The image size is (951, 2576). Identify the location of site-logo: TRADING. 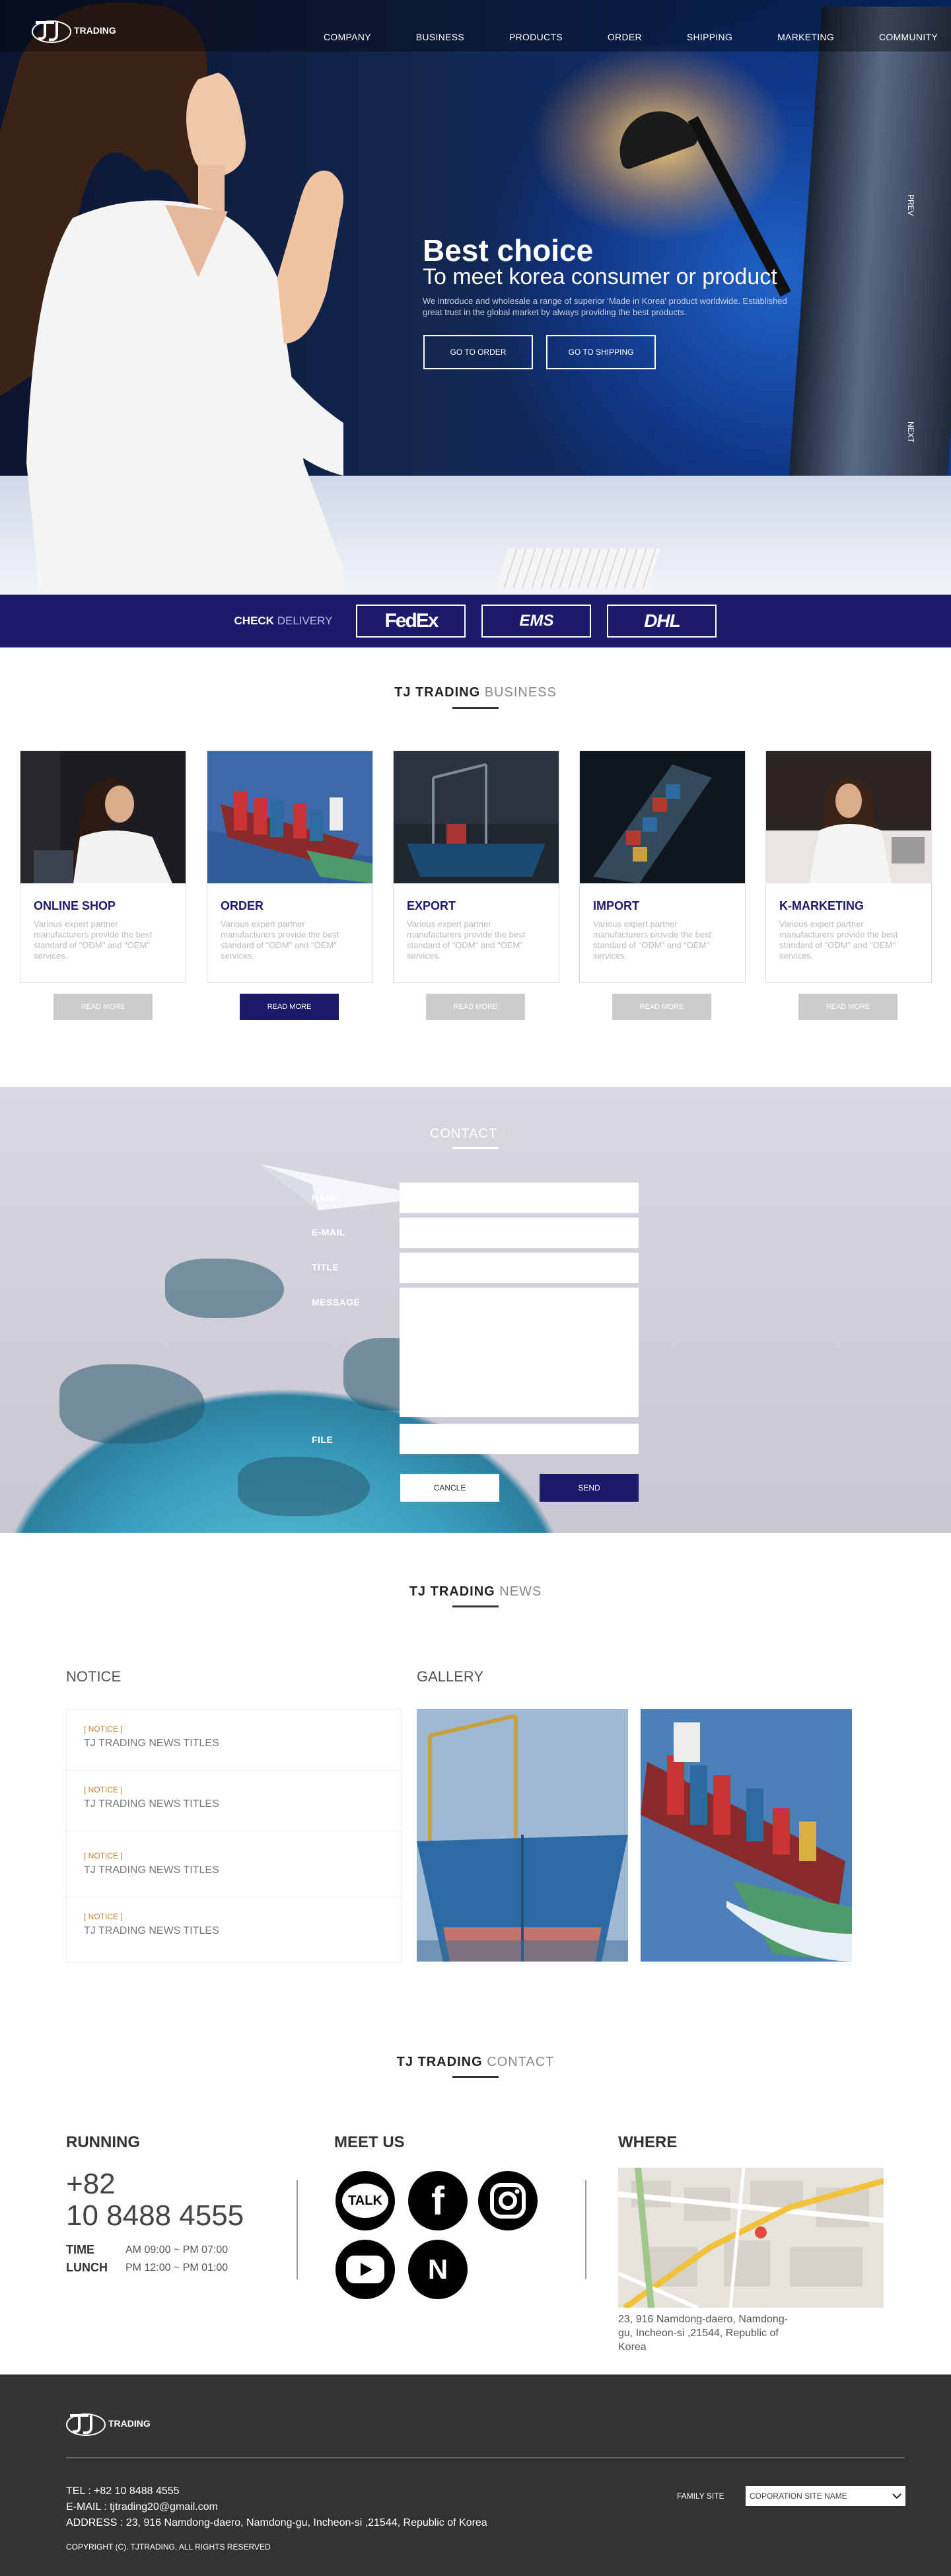
(74, 30).